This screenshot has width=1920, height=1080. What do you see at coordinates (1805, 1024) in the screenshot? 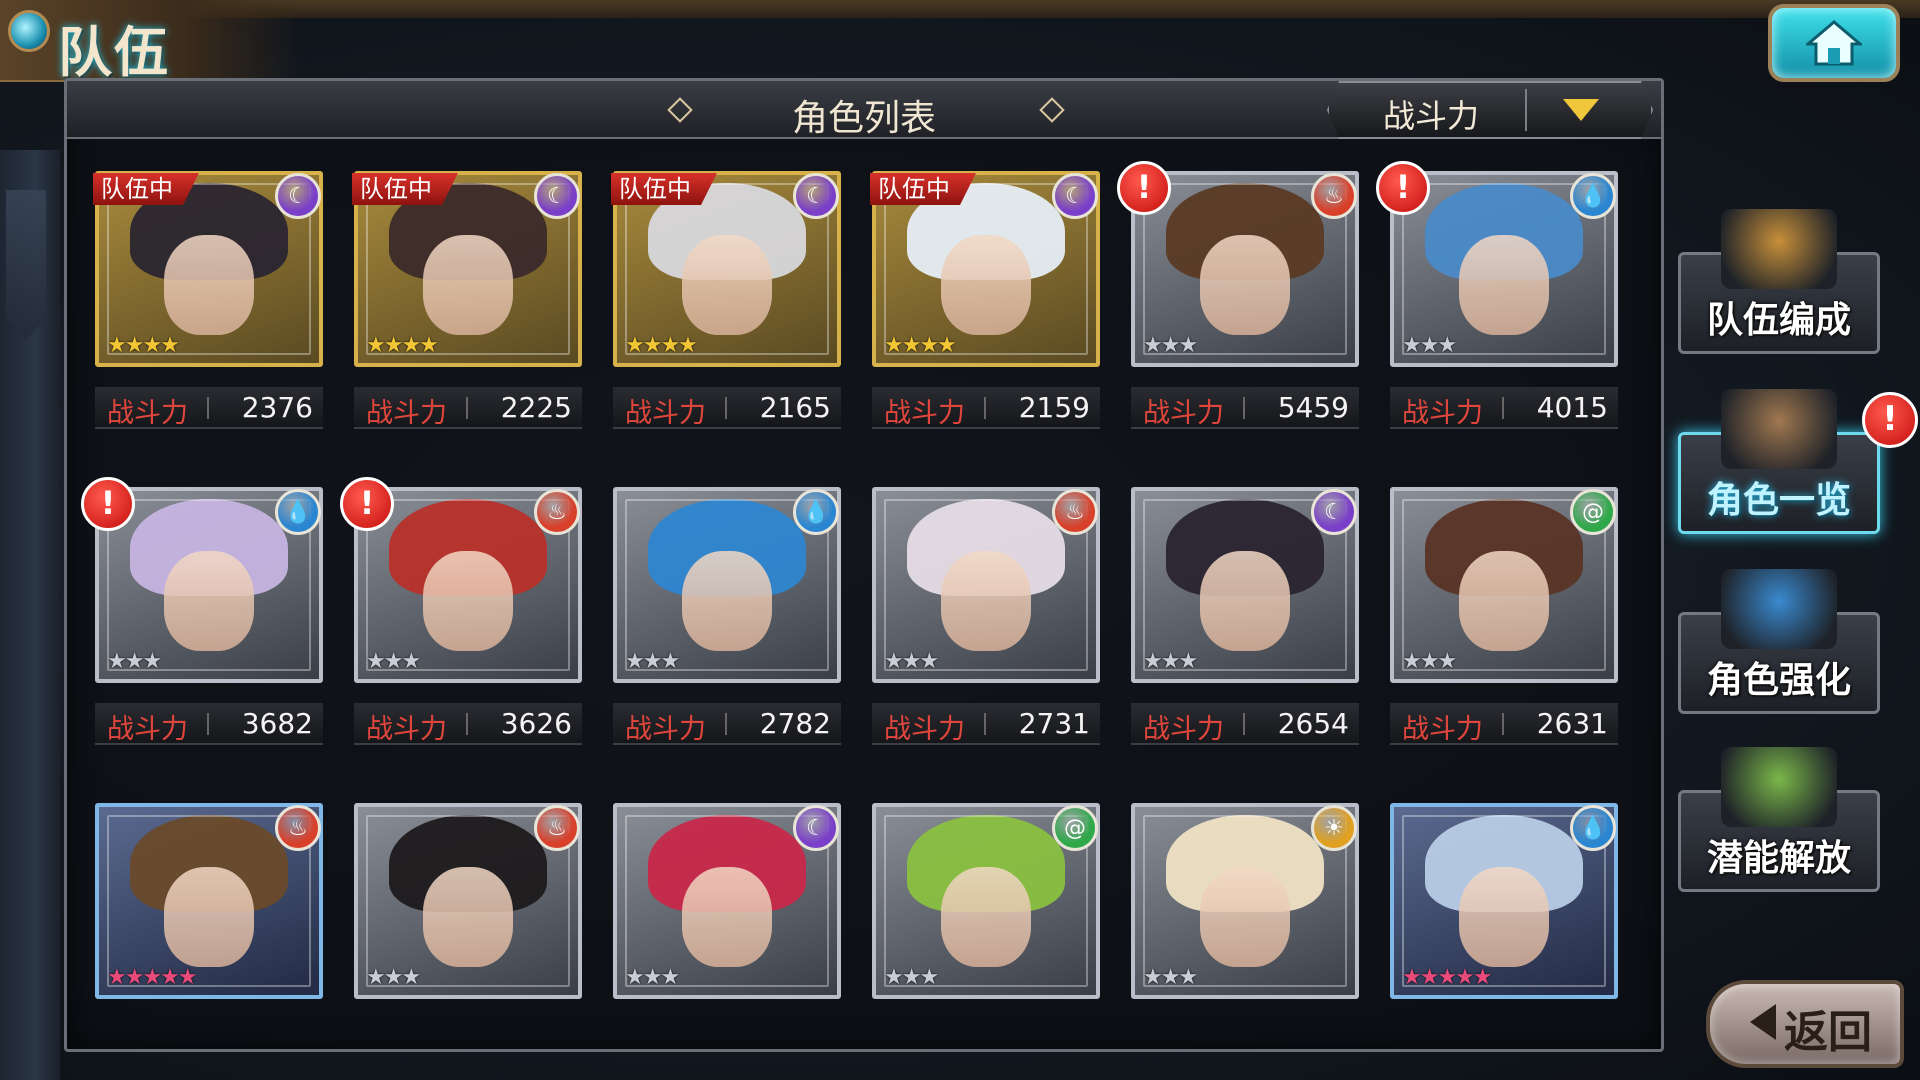
I see `back-button: 返回` at bounding box center [1805, 1024].